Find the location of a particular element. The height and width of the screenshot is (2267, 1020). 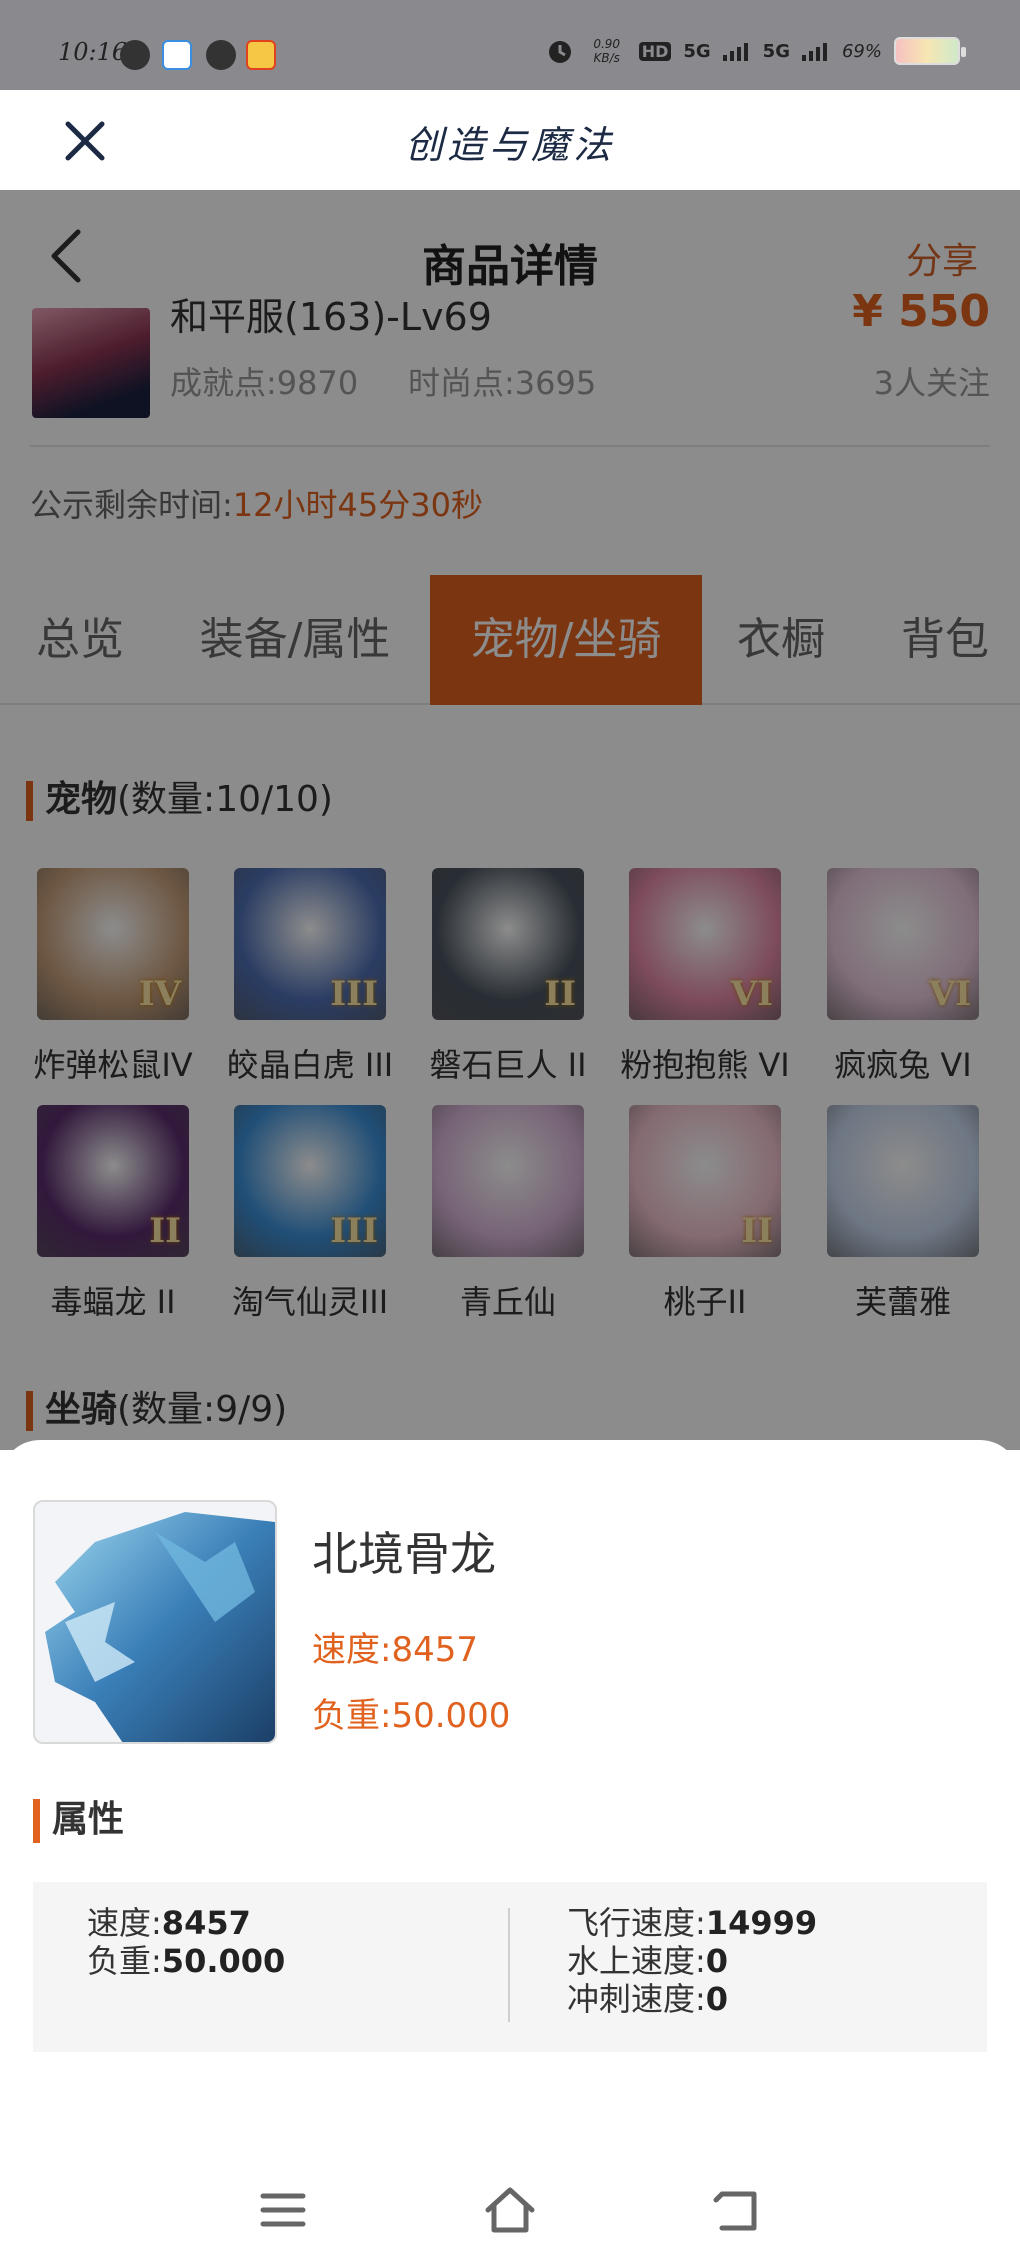

attr-value: 50.000 is located at coordinates (223, 1961).